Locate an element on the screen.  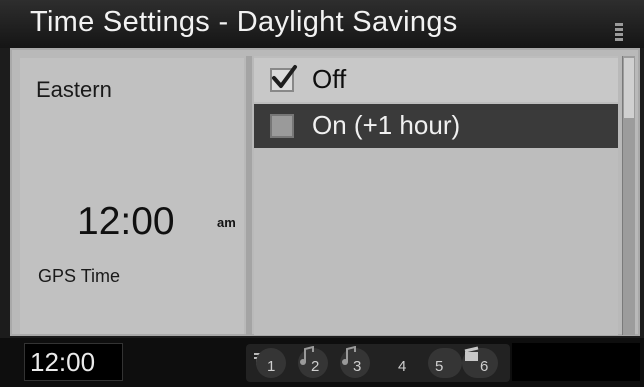
status-clock: 12:00 is located at coordinates (73, 362).